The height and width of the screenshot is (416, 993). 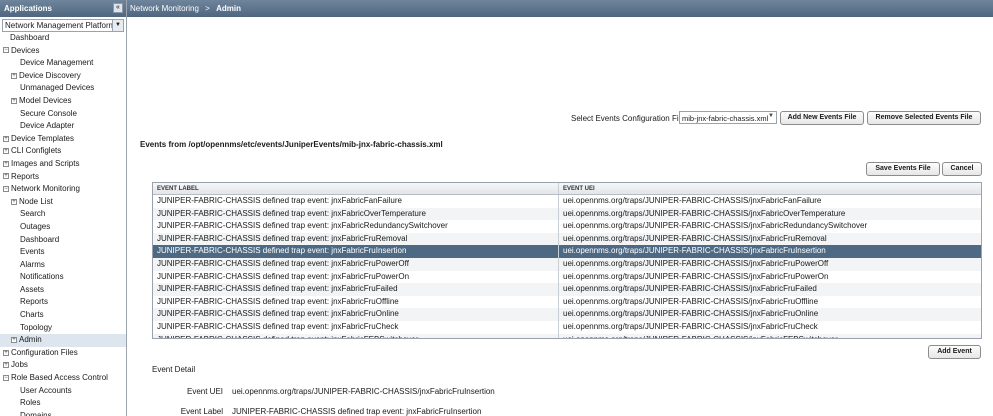 What do you see at coordinates (45, 189) in the screenshot?
I see `tree-item-label: Network Monitoring` at bounding box center [45, 189].